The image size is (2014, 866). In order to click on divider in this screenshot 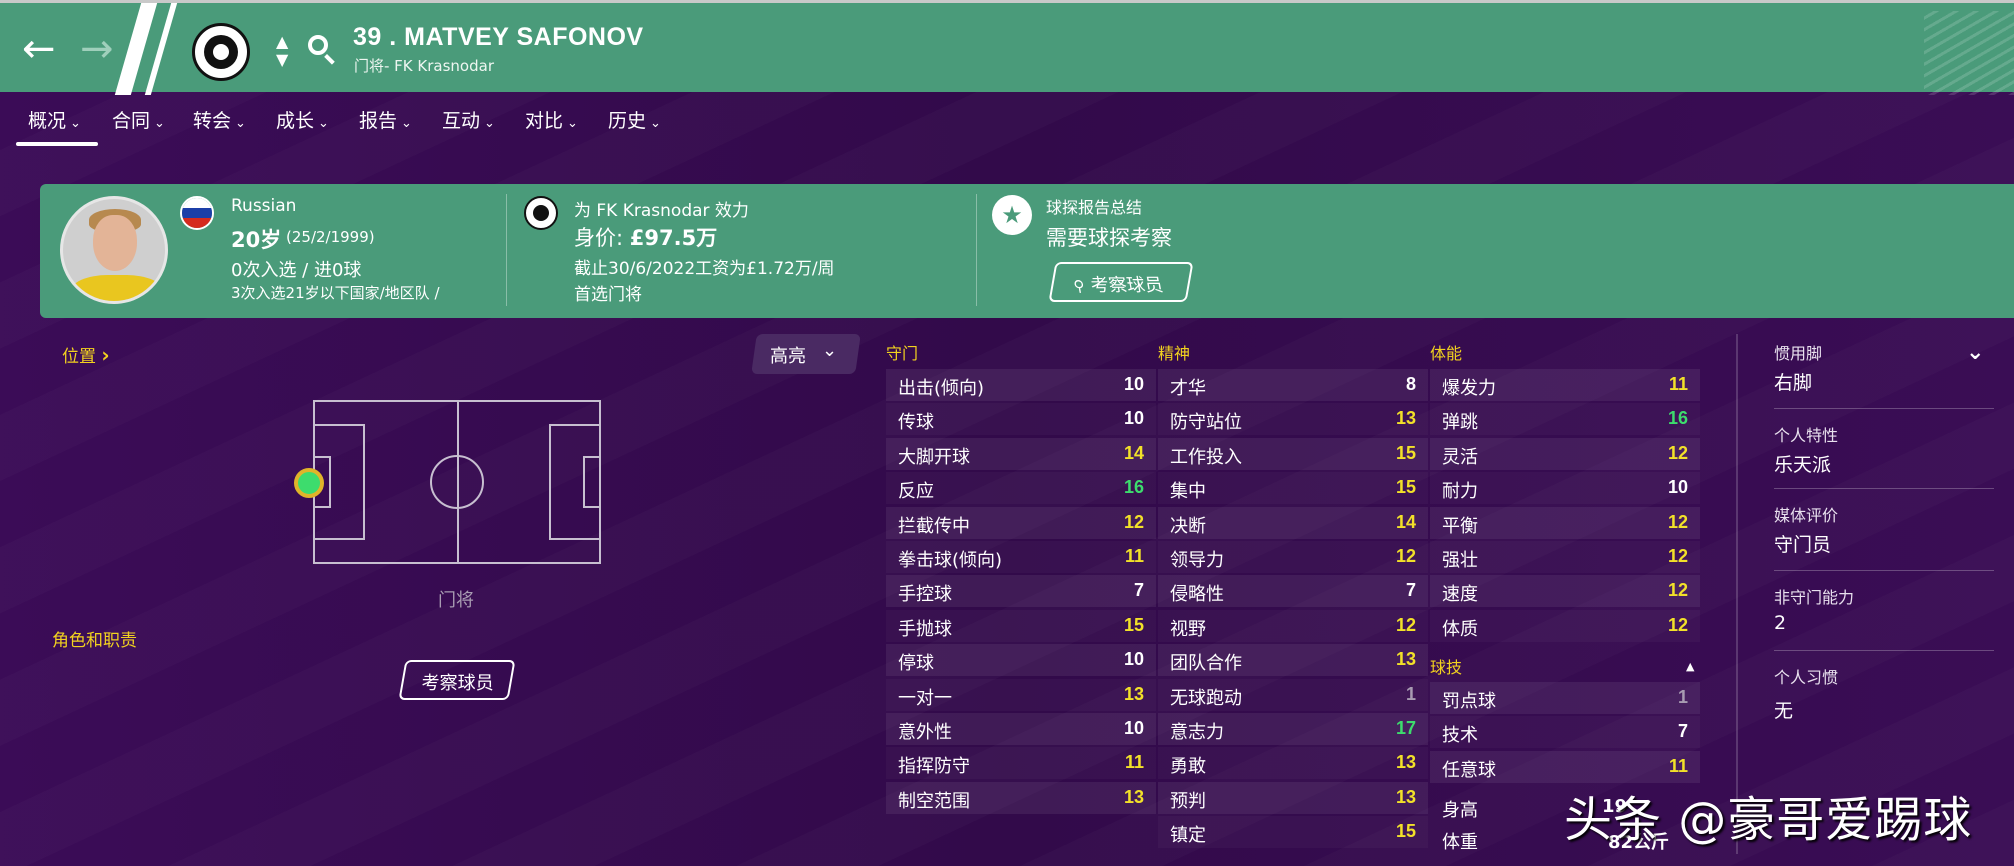, I will do `click(976, 250)`.